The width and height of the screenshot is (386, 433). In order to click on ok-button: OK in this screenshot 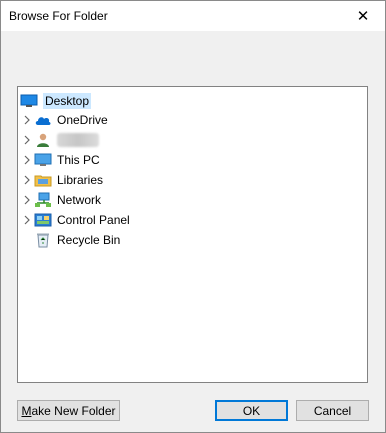, I will do `click(251, 410)`.